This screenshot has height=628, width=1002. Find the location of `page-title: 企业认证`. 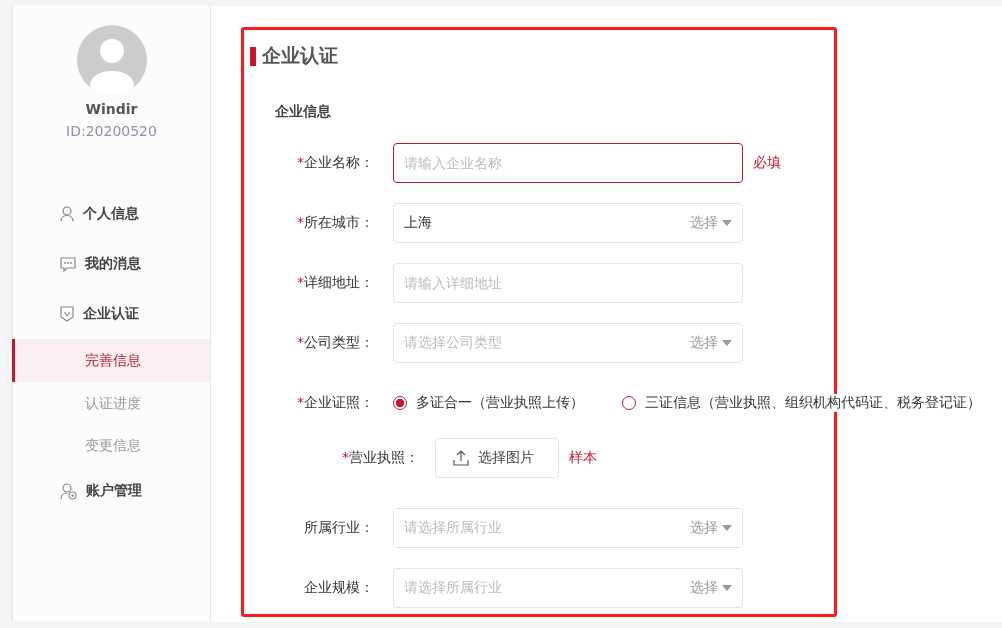

page-title: 企业认证 is located at coordinates (300, 55).